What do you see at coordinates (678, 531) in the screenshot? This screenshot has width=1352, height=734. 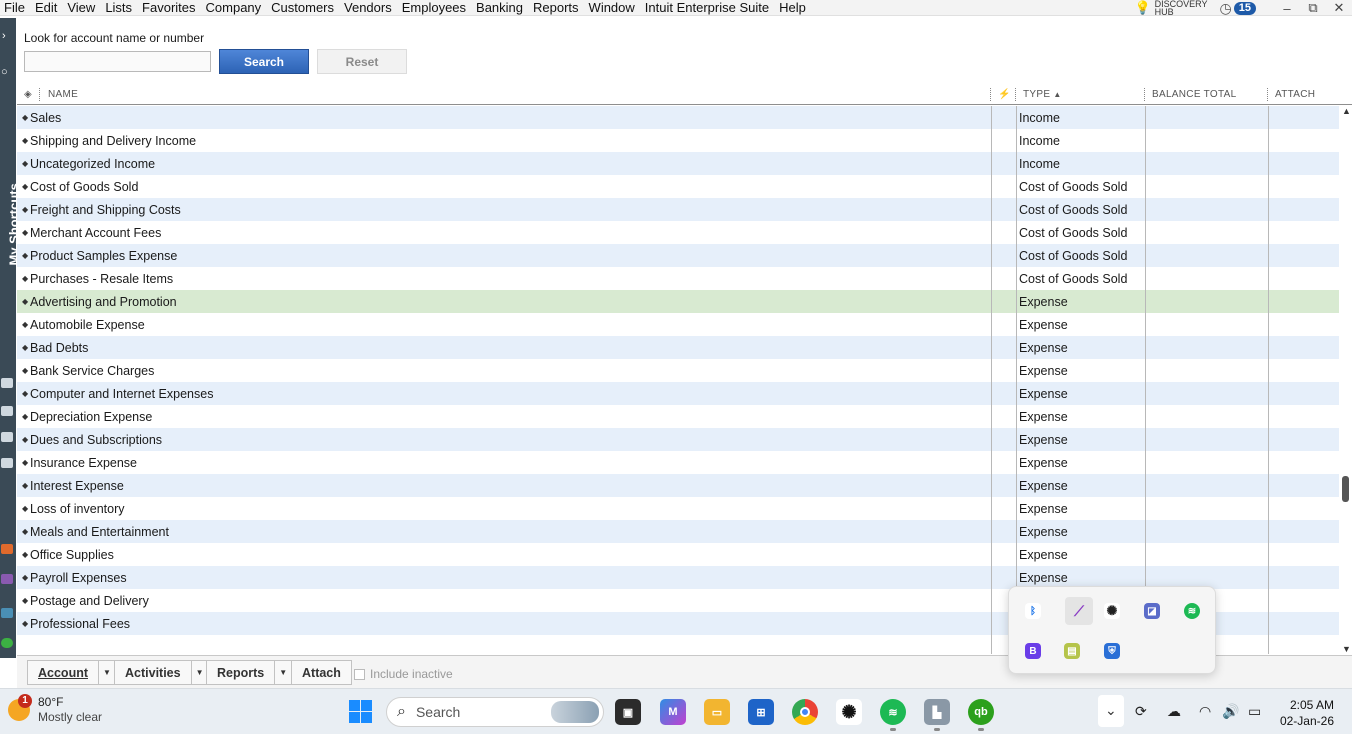 I see `table-row: ◆ Meals and Entertainment Expense` at bounding box center [678, 531].